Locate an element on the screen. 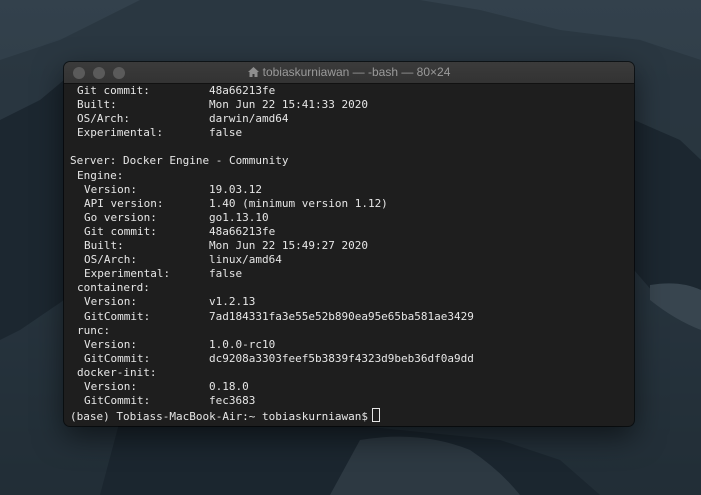 This screenshot has height=495, width=701. terminal-line-value: darwin/amd64 is located at coordinates (249, 119).